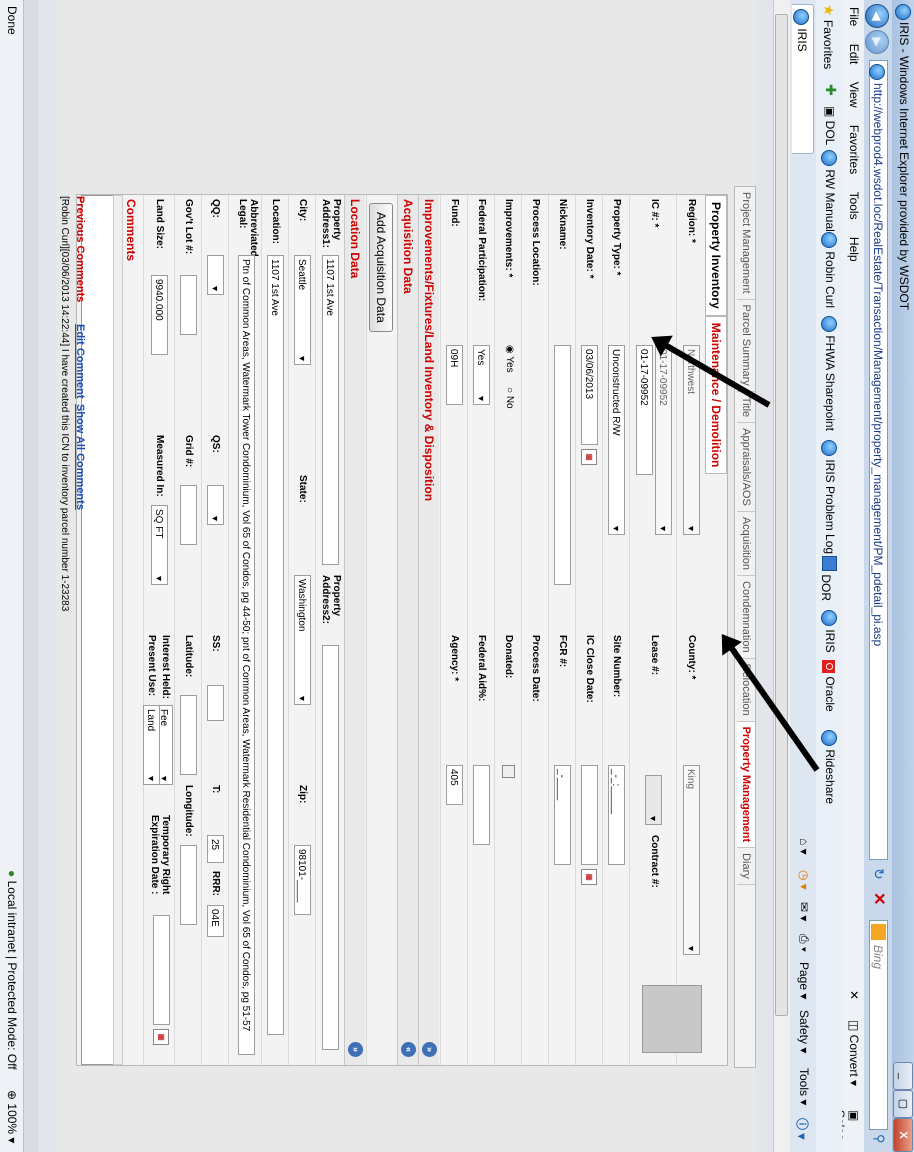 Image resolution: width=914 pixels, height=1152 pixels. I want to click on region-select: Northwest, so click(691, 440).